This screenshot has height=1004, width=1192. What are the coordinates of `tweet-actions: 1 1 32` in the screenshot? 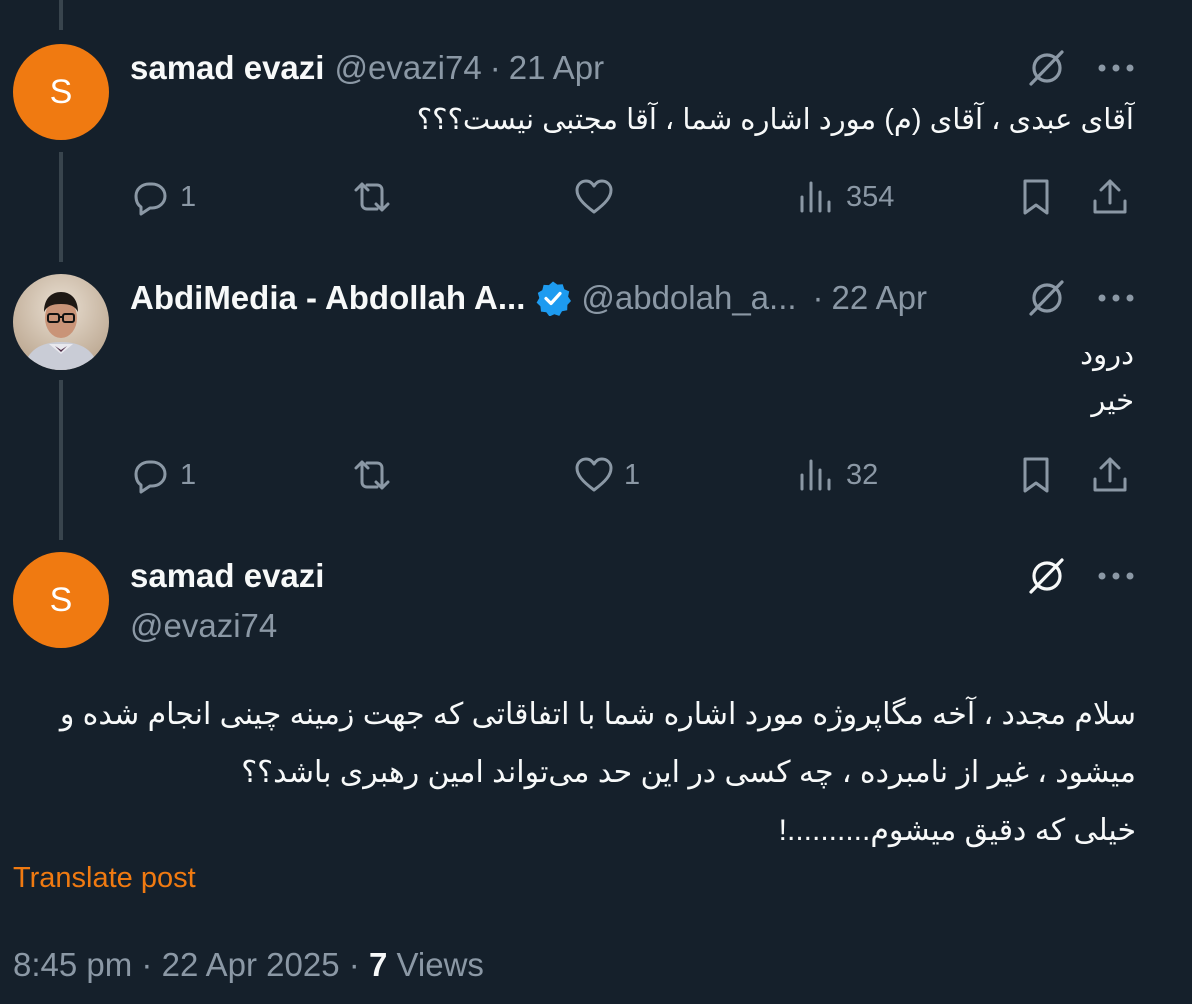 It's located at (633, 475).